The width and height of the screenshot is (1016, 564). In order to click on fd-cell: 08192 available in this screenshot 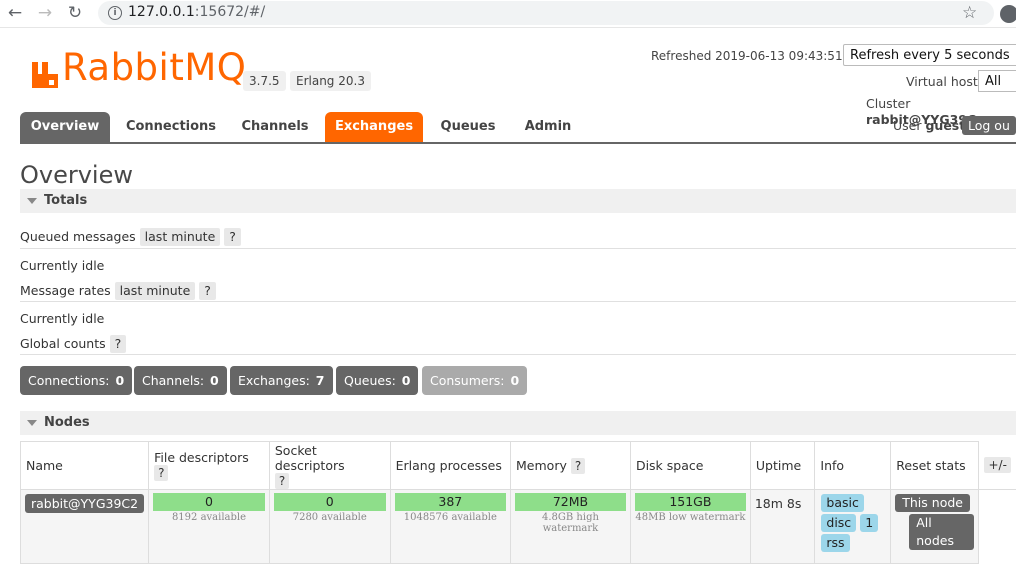, I will do `click(209, 527)`.